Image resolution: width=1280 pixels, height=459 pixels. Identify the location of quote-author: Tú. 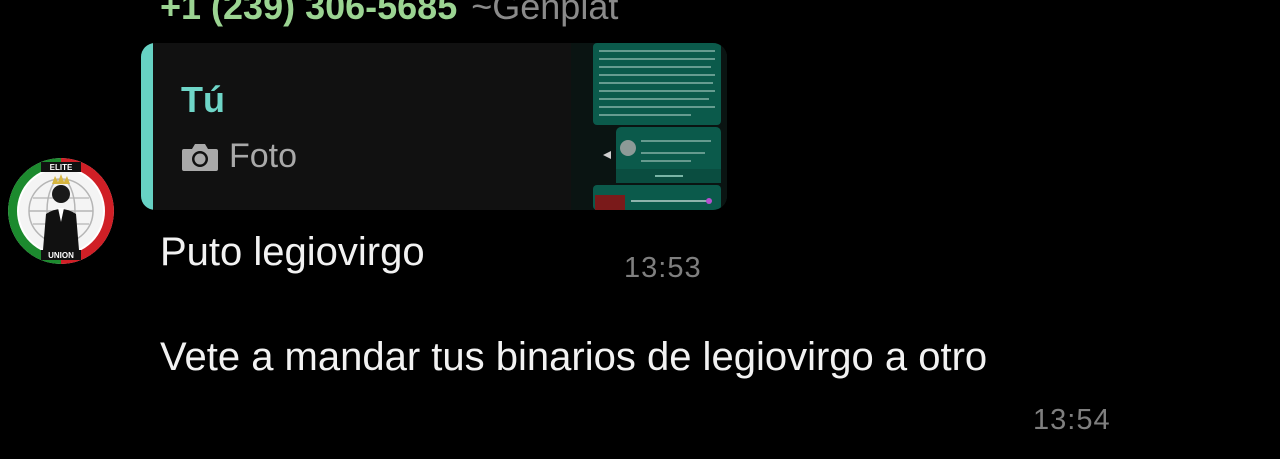
(203, 99).